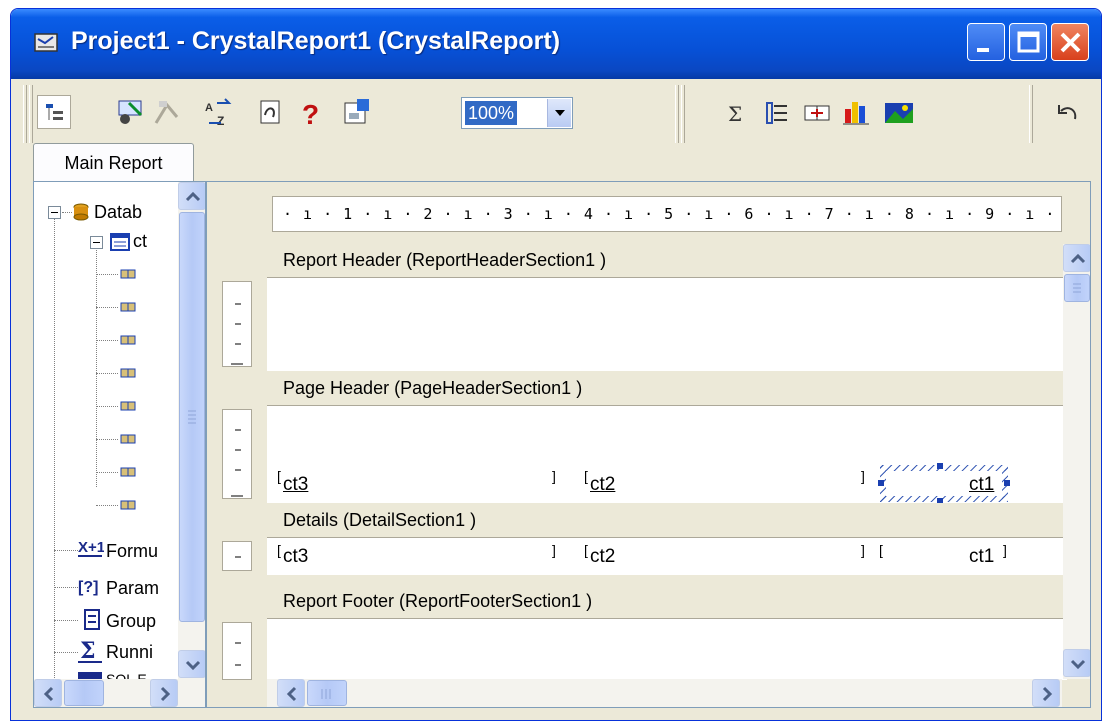 The width and height of the screenshot is (1105, 724). Describe the element at coordinates (817, 113) in the screenshot. I see `insert-subreport-button` at that location.